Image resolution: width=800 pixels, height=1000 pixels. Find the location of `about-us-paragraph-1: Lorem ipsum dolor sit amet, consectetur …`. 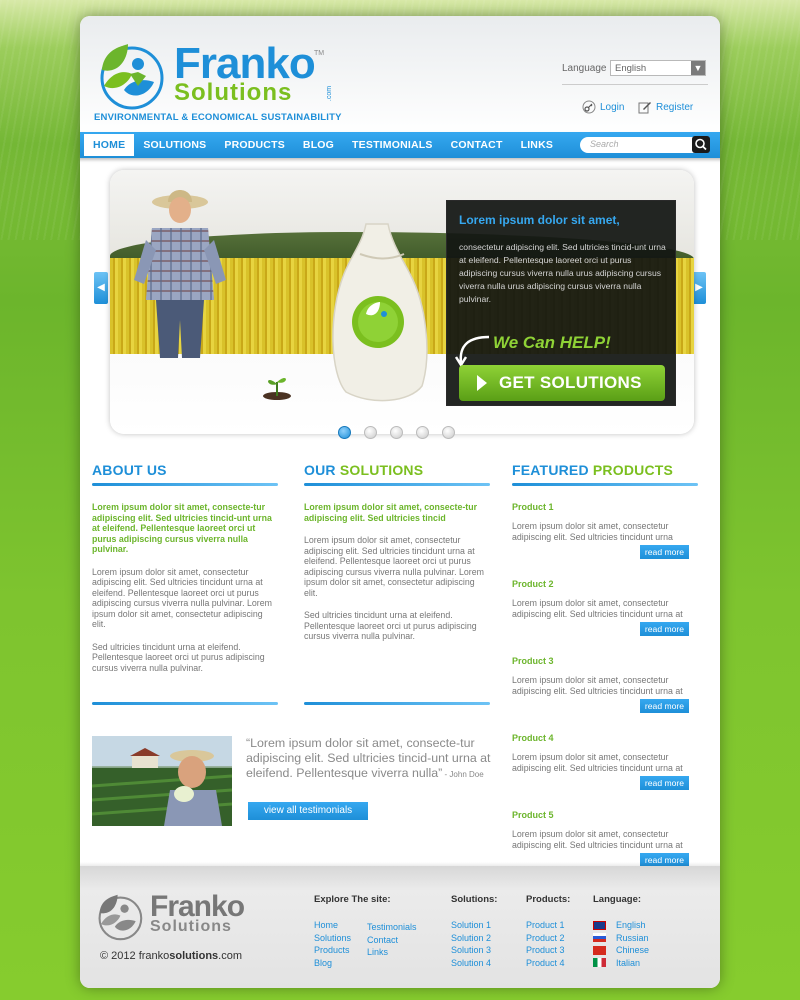

about-us-paragraph-1: Lorem ipsum dolor sit amet, consectetur … is located at coordinates (182, 598).